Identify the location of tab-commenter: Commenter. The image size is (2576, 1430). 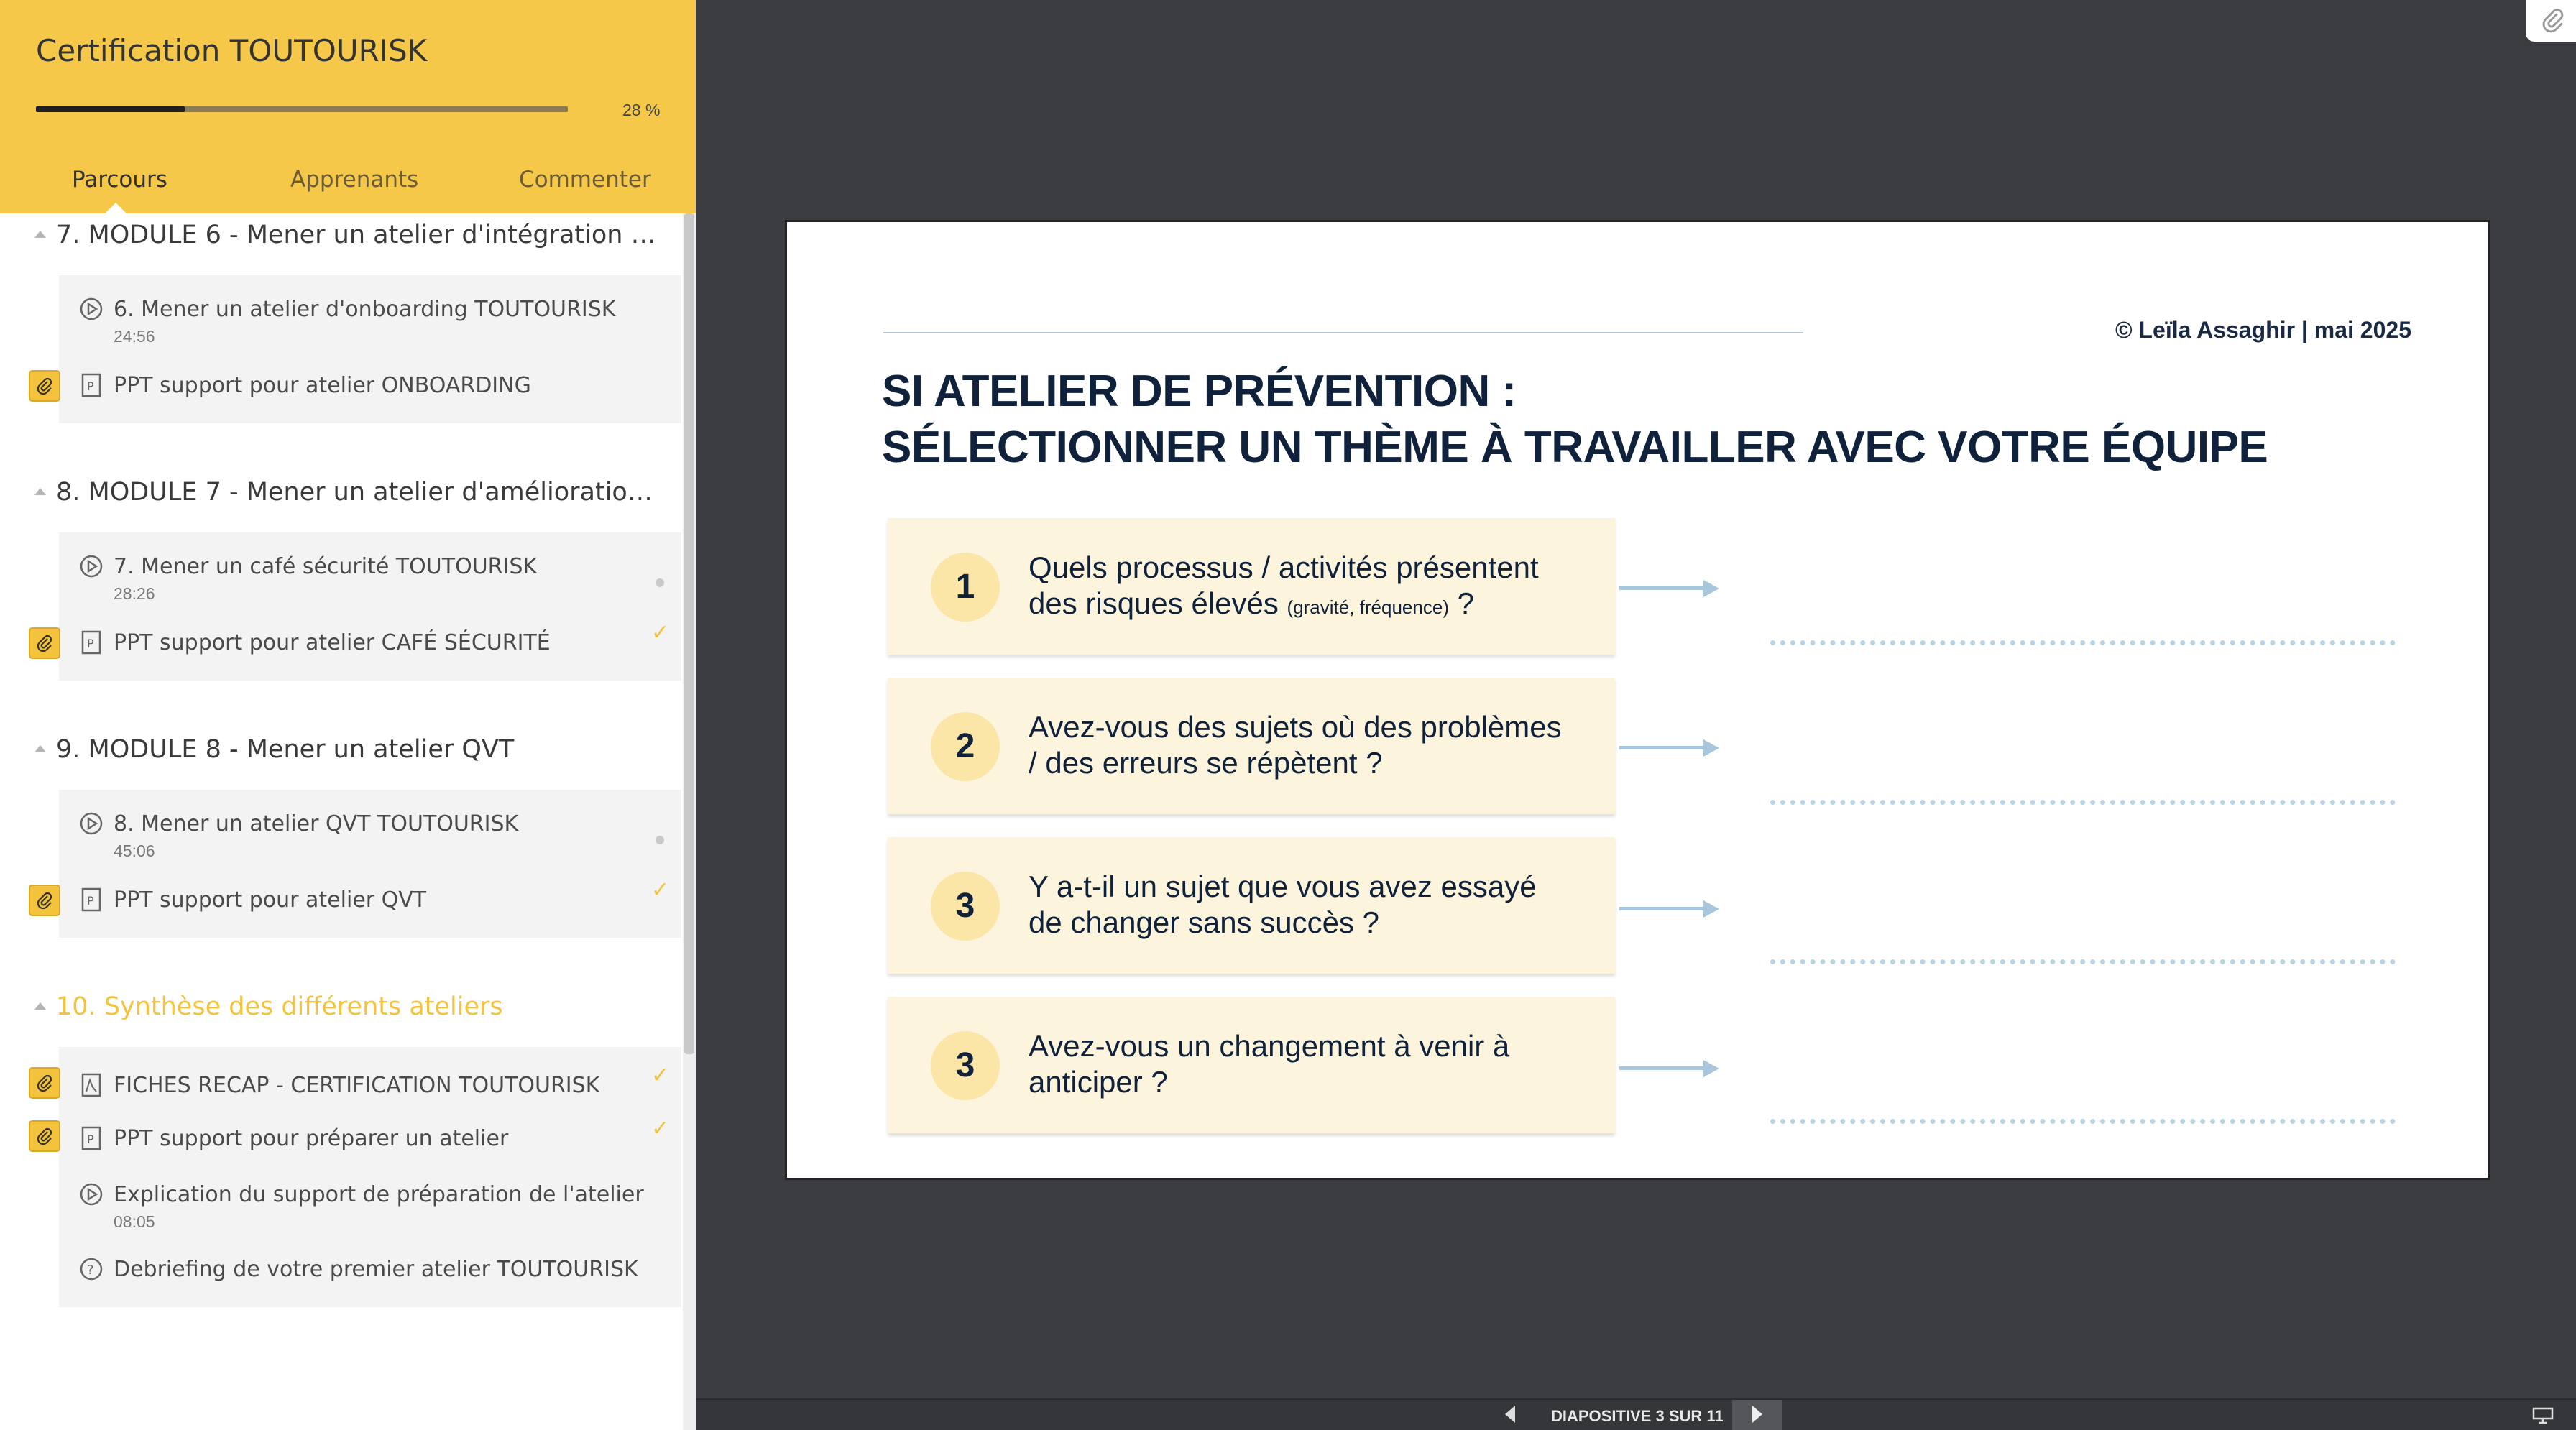
(585, 180).